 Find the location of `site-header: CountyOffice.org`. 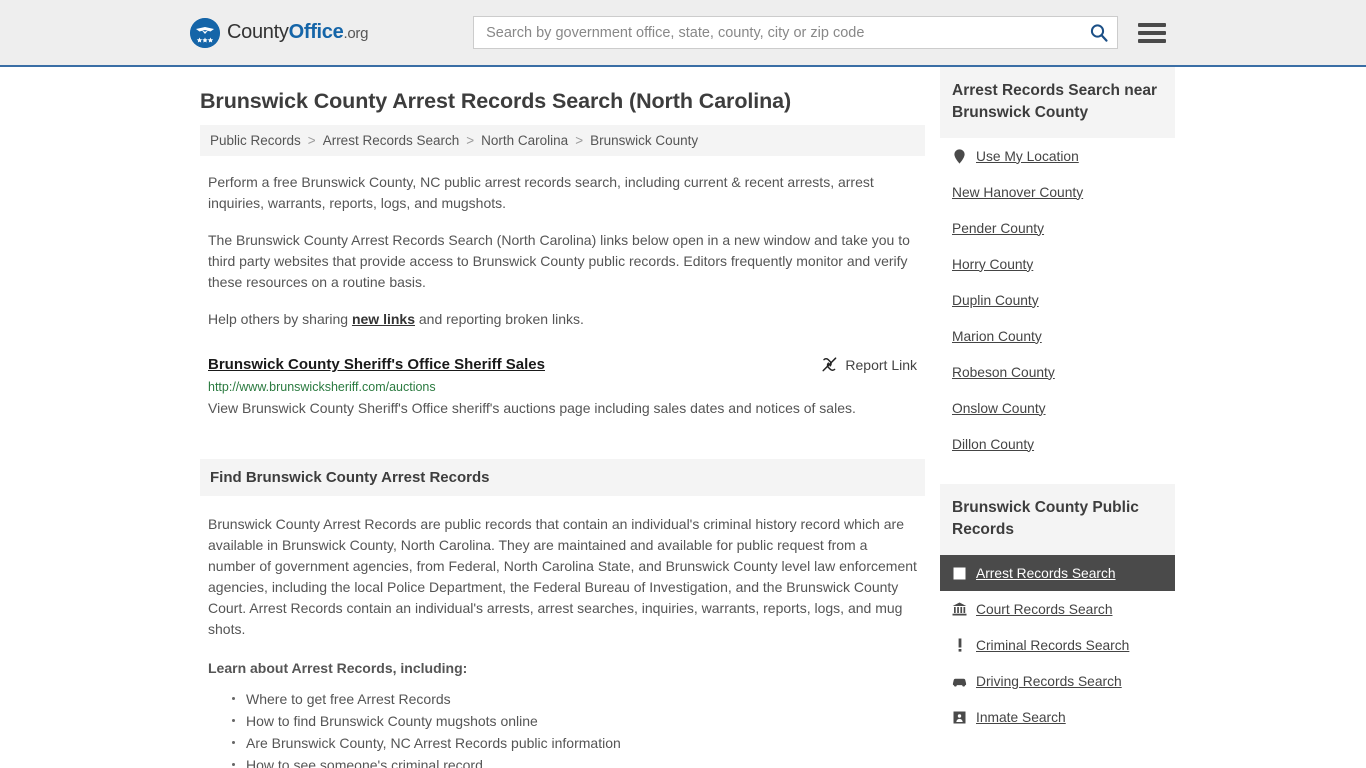

site-header: CountyOffice.org is located at coordinates (683, 33).